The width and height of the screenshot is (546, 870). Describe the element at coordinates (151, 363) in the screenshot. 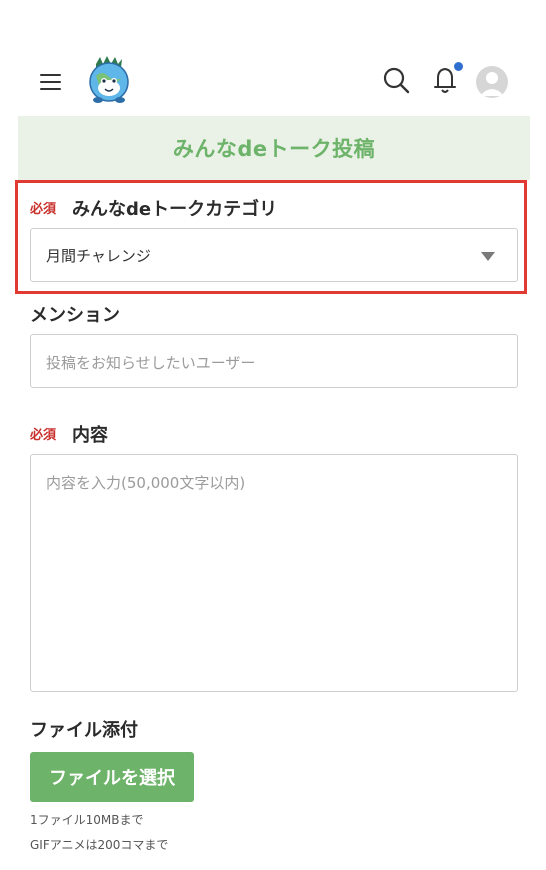

I see `mention-placeholder: 投稿をお知らせしたいユーザー` at that location.